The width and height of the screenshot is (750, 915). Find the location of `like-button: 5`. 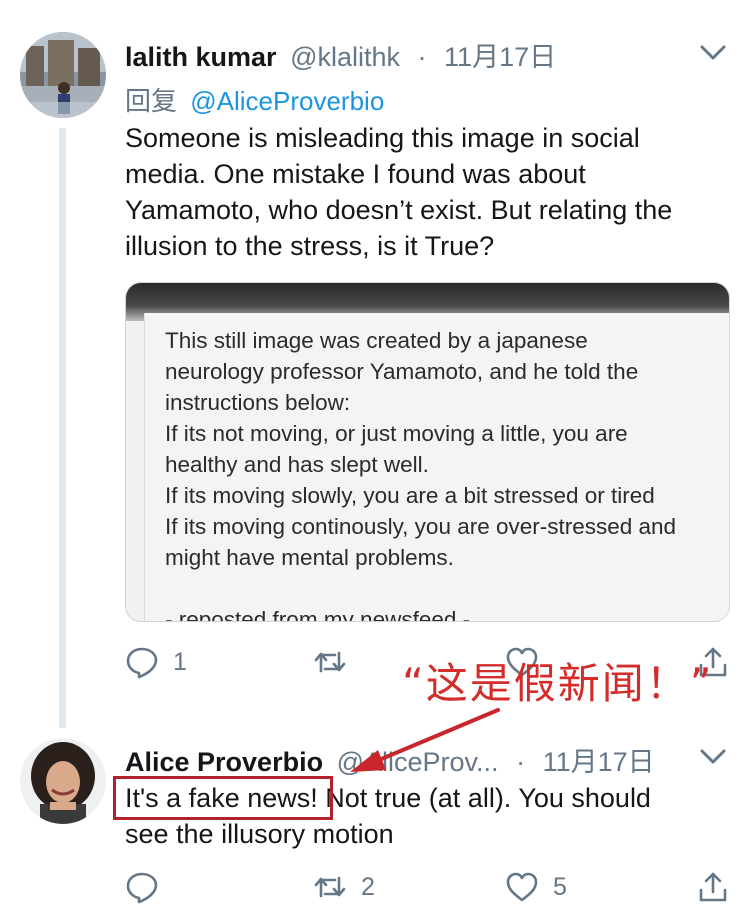

like-button: 5 is located at coordinates (536, 887).